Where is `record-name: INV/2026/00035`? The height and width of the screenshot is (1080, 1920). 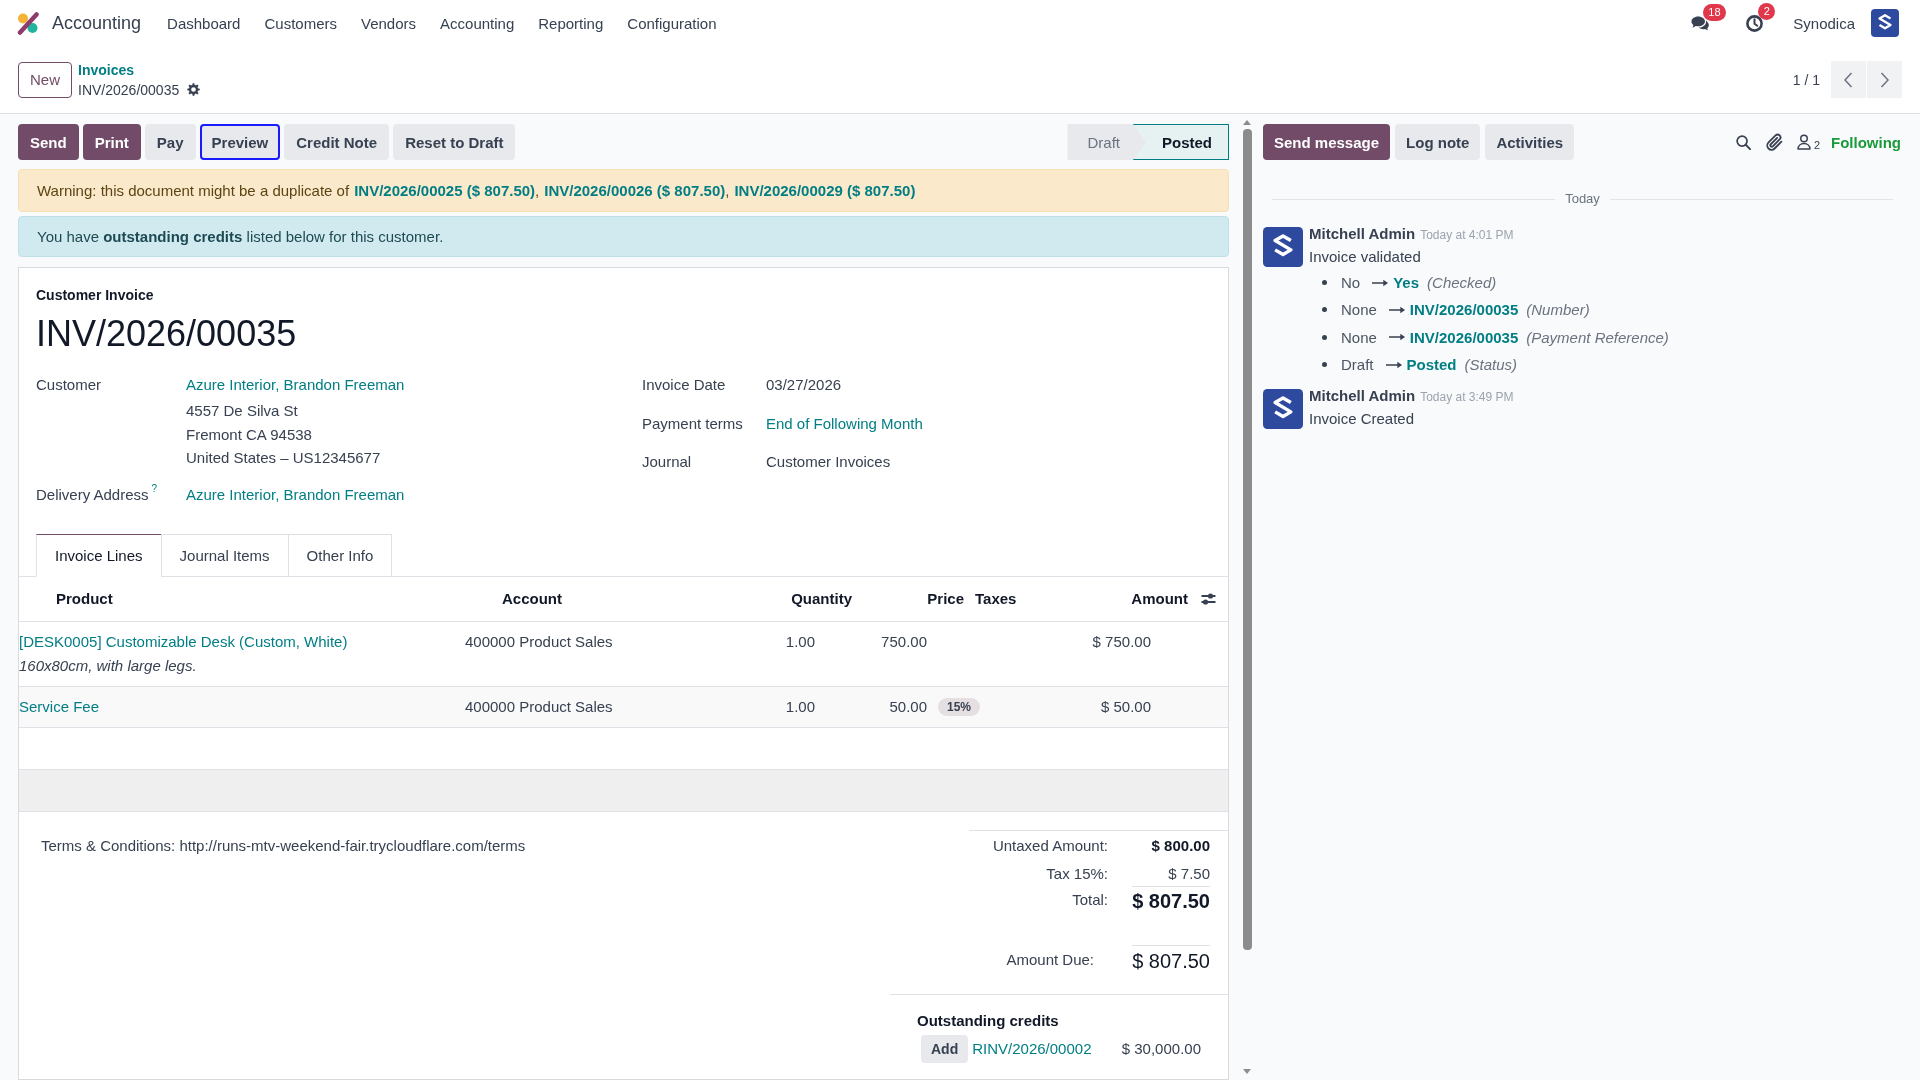 record-name: INV/2026/00035 is located at coordinates (129, 90).